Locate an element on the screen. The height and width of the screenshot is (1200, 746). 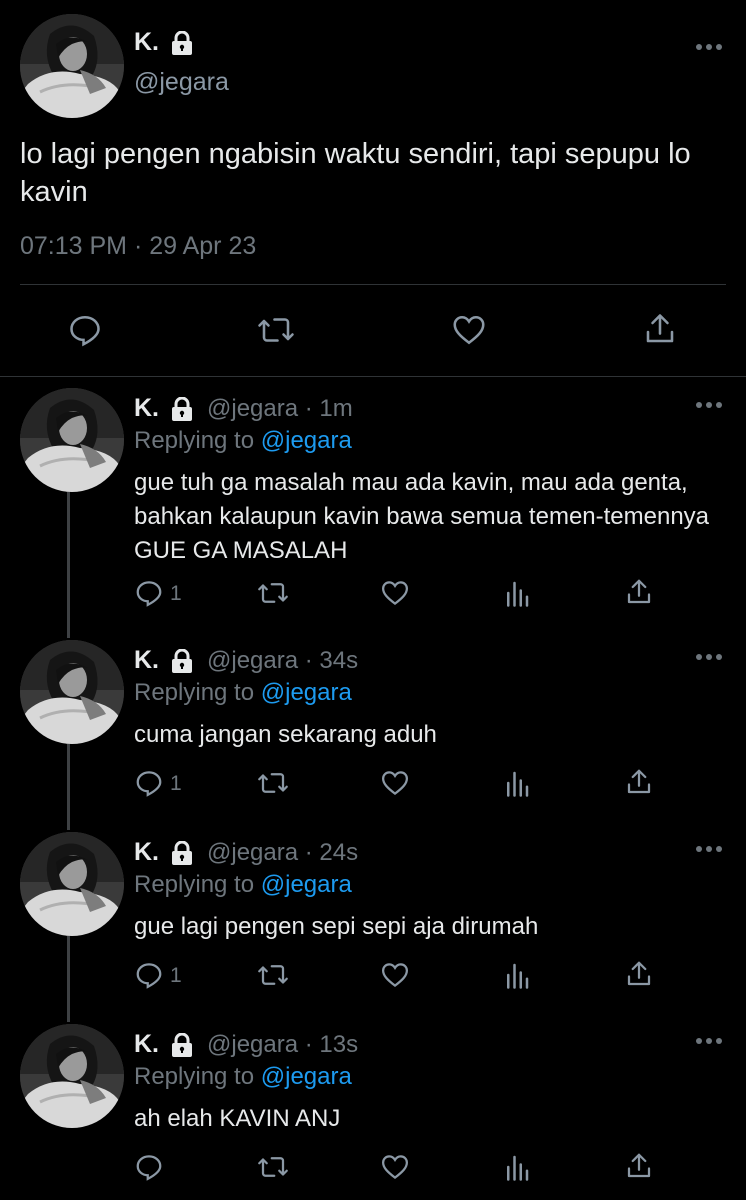
author-row: K. is located at coordinates (163, 42).